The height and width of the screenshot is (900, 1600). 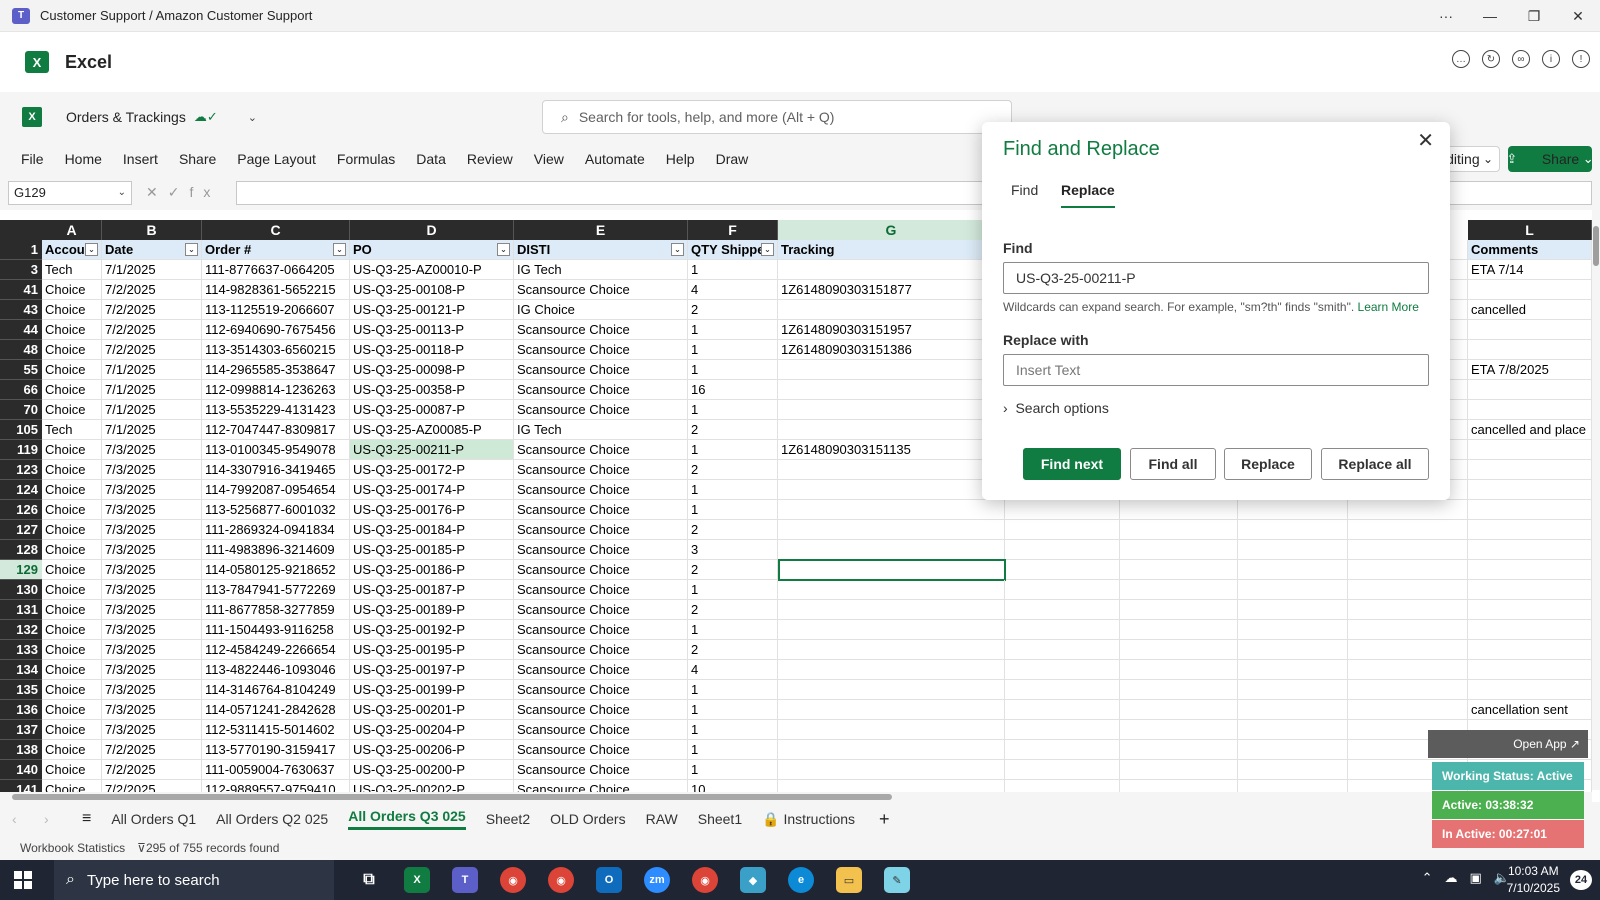 I want to click on table-cell: US-Q3-25-AZ00085-P, so click(x=432, y=430).